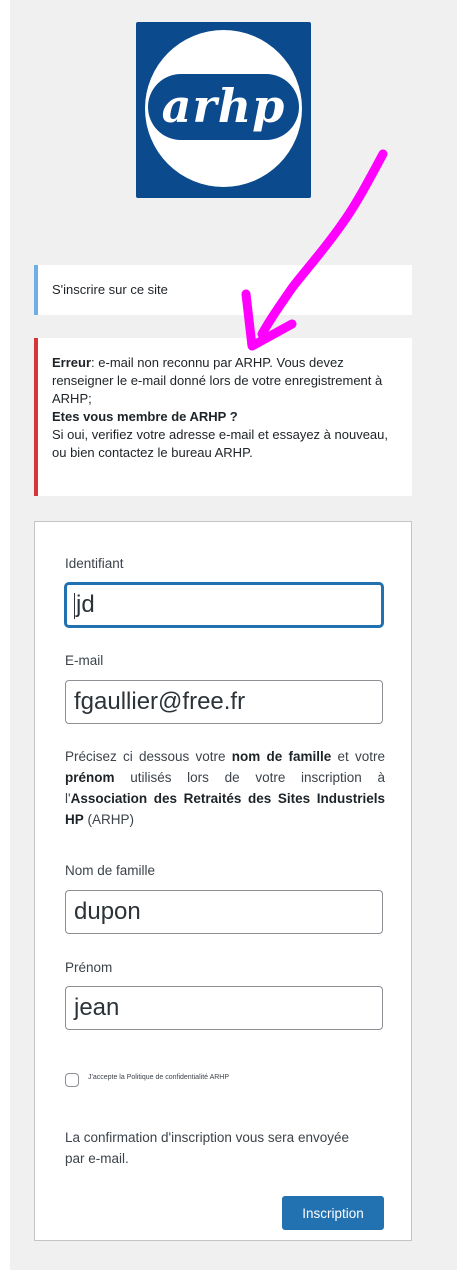 This screenshot has height=1270, width=457. I want to click on register-button: Inscription, so click(333, 1213).